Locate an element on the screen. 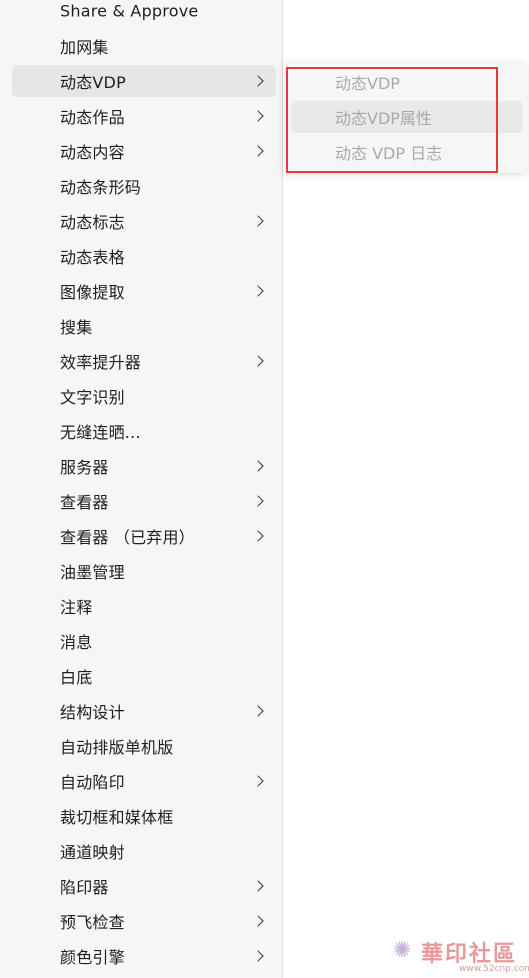 Image resolution: width=529 pixels, height=978 pixels. menu-item-label: 白底 is located at coordinates (76, 677).